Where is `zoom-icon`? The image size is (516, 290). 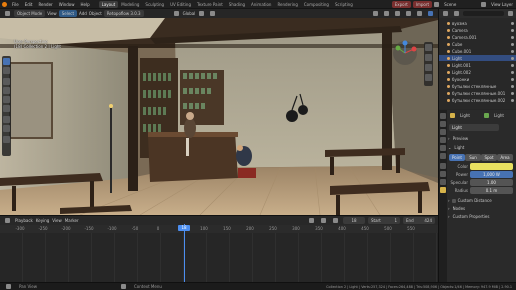
zoom-icon is located at coordinates (428, 47).